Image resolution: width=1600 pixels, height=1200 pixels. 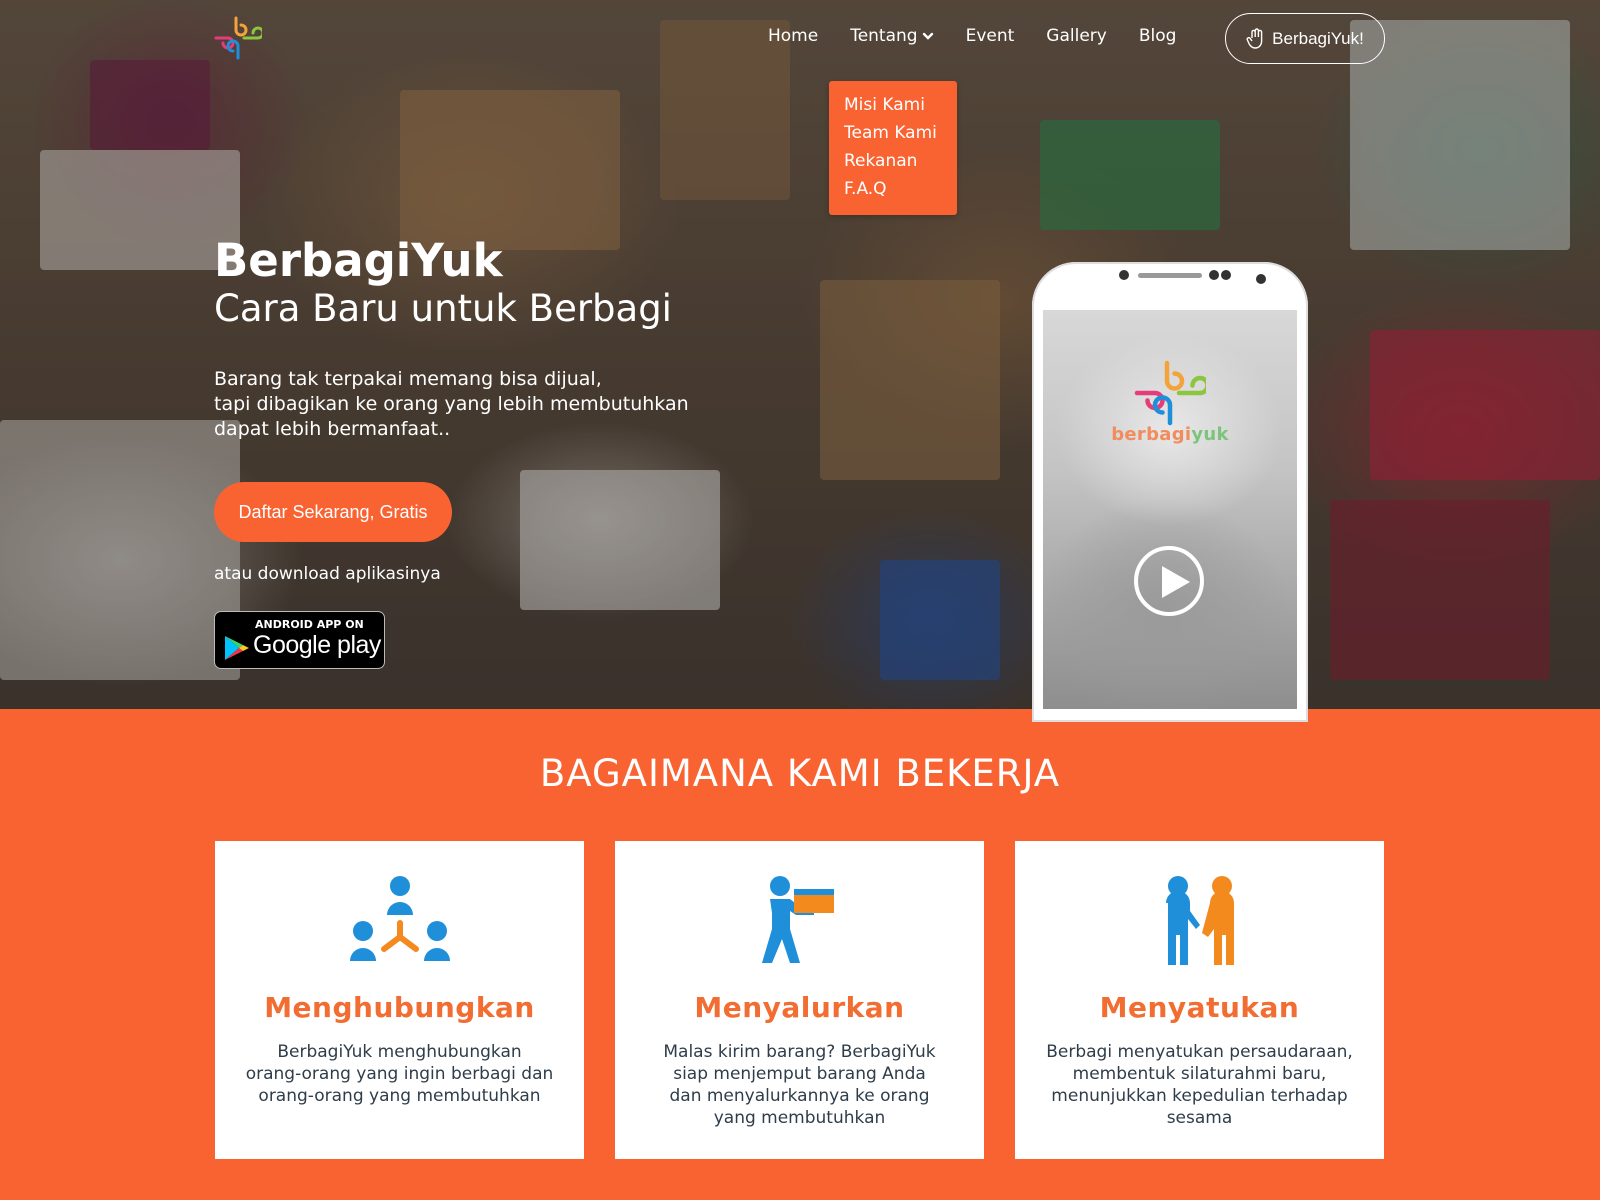 What do you see at coordinates (327, 574) in the screenshot?
I see `download-text: atau download aplikasinya` at bounding box center [327, 574].